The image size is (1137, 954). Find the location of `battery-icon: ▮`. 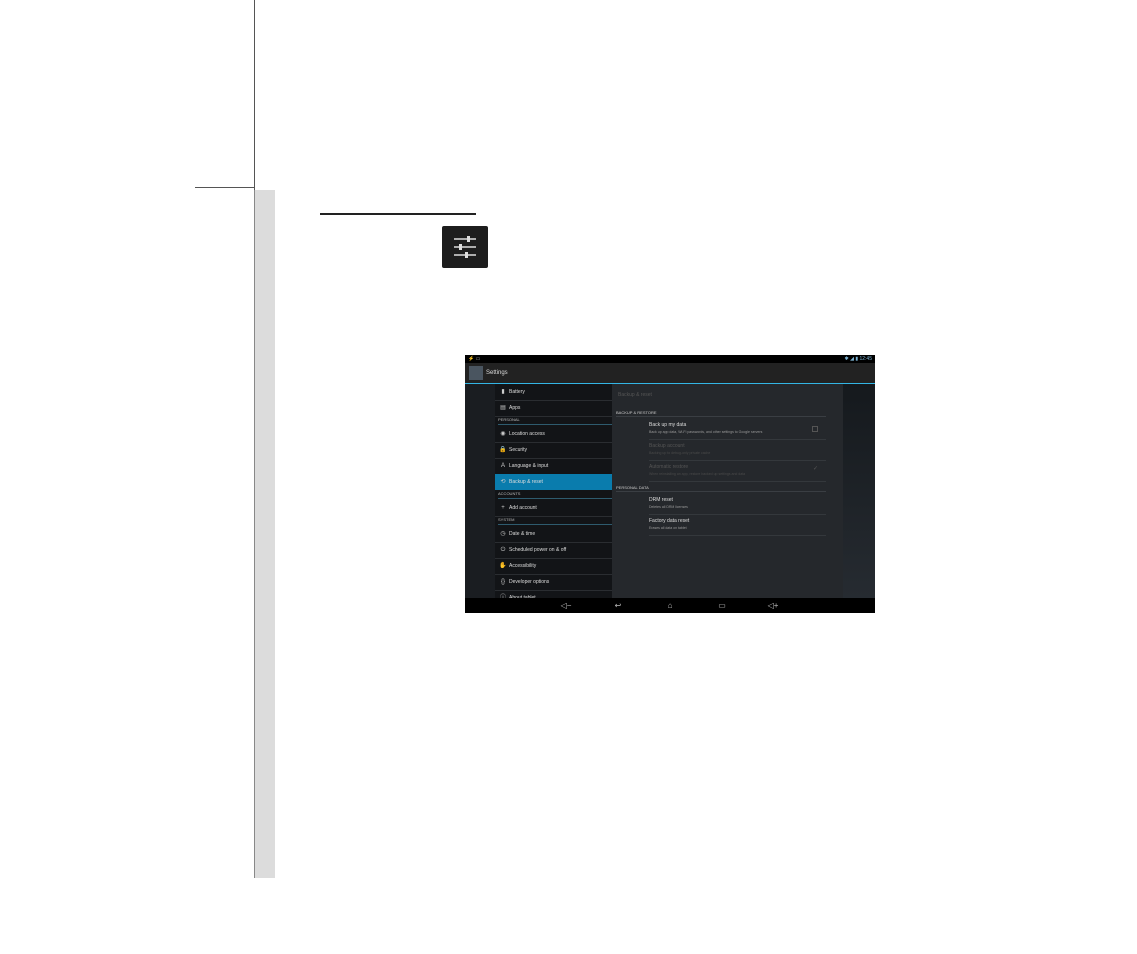

battery-icon: ▮ is located at coordinates (503, 392).